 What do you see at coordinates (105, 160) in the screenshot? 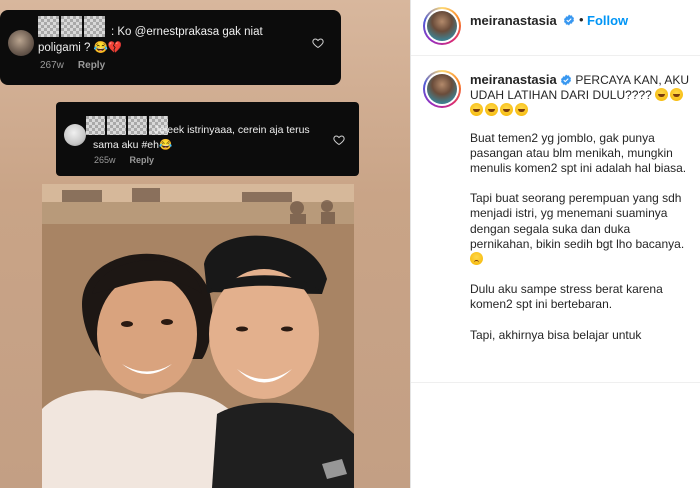
I see `comment-time: 265w` at bounding box center [105, 160].